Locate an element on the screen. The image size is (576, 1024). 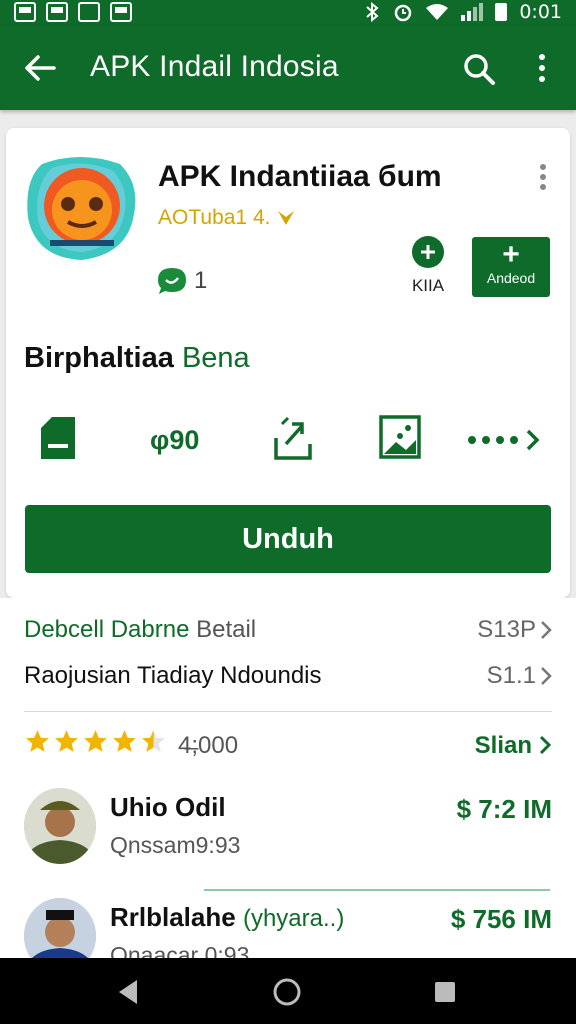
detail-row-2-label: Raojusian Tiadiay Ndoundis is located at coordinates (173, 675).